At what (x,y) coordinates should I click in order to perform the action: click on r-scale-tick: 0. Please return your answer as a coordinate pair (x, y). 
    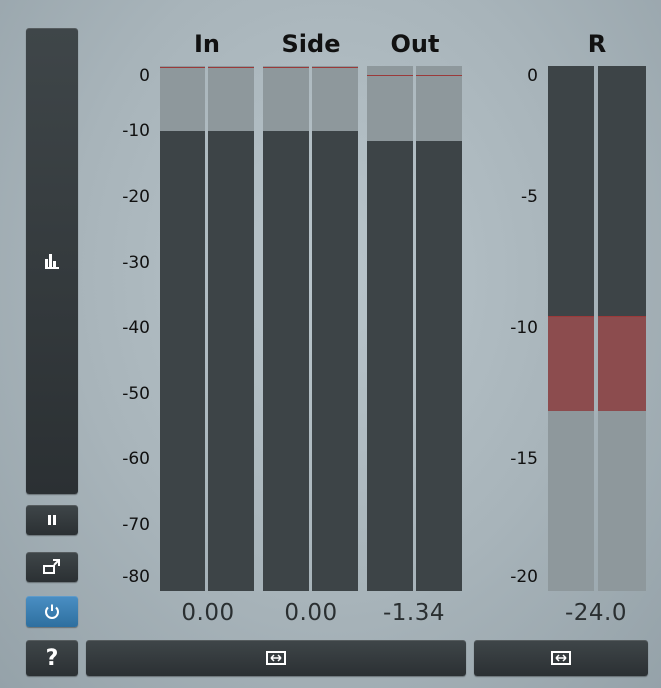
    Looking at the image, I should click on (532, 76).